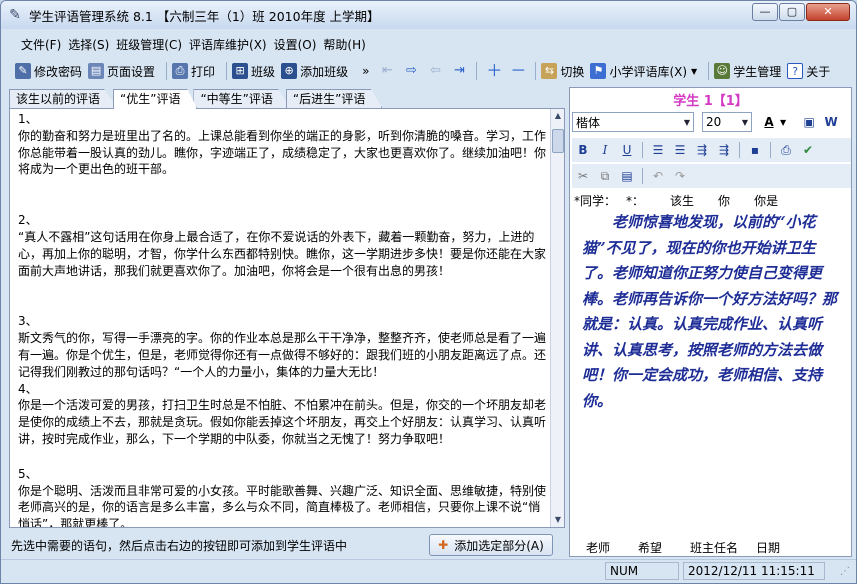 This screenshot has width=857, height=584. Describe the element at coordinates (642, 571) in the screenshot. I see `num-lock-indicator: NUM` at that location.